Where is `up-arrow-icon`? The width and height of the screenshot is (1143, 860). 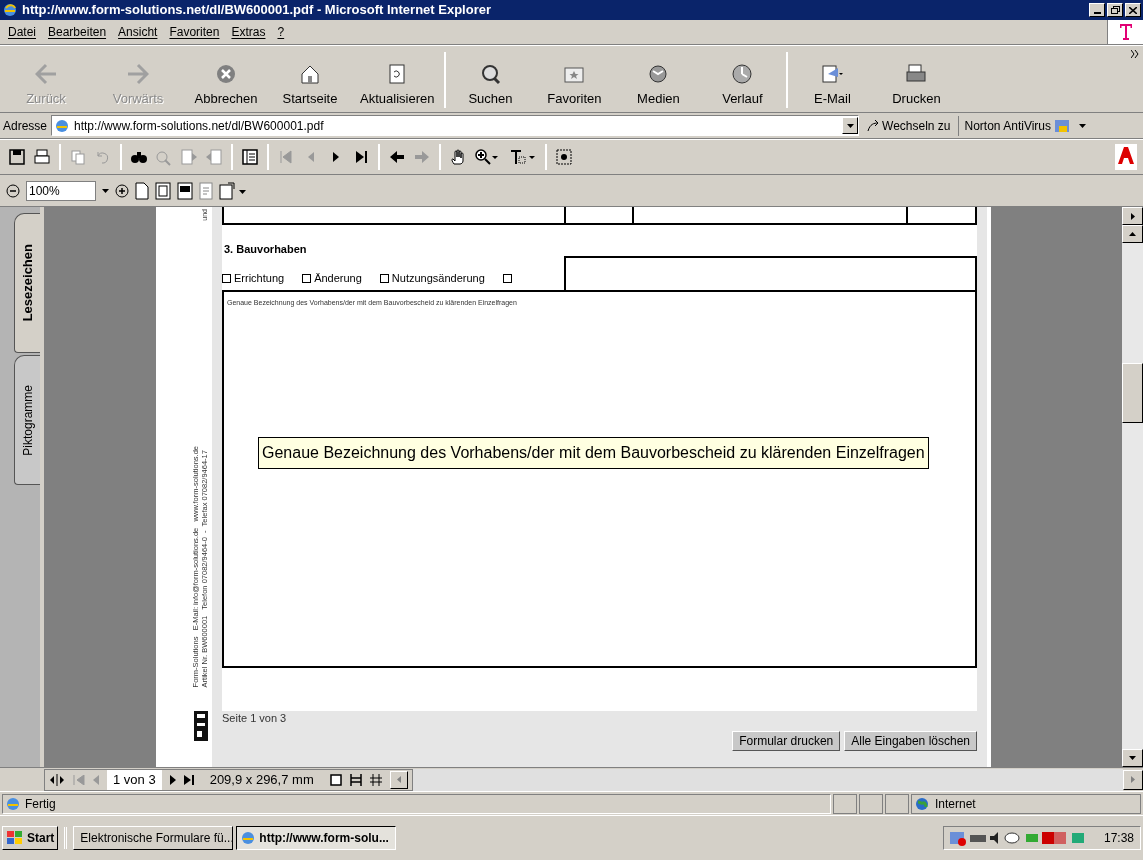
up-arrow-icon is located at coordinates (1132, 234).